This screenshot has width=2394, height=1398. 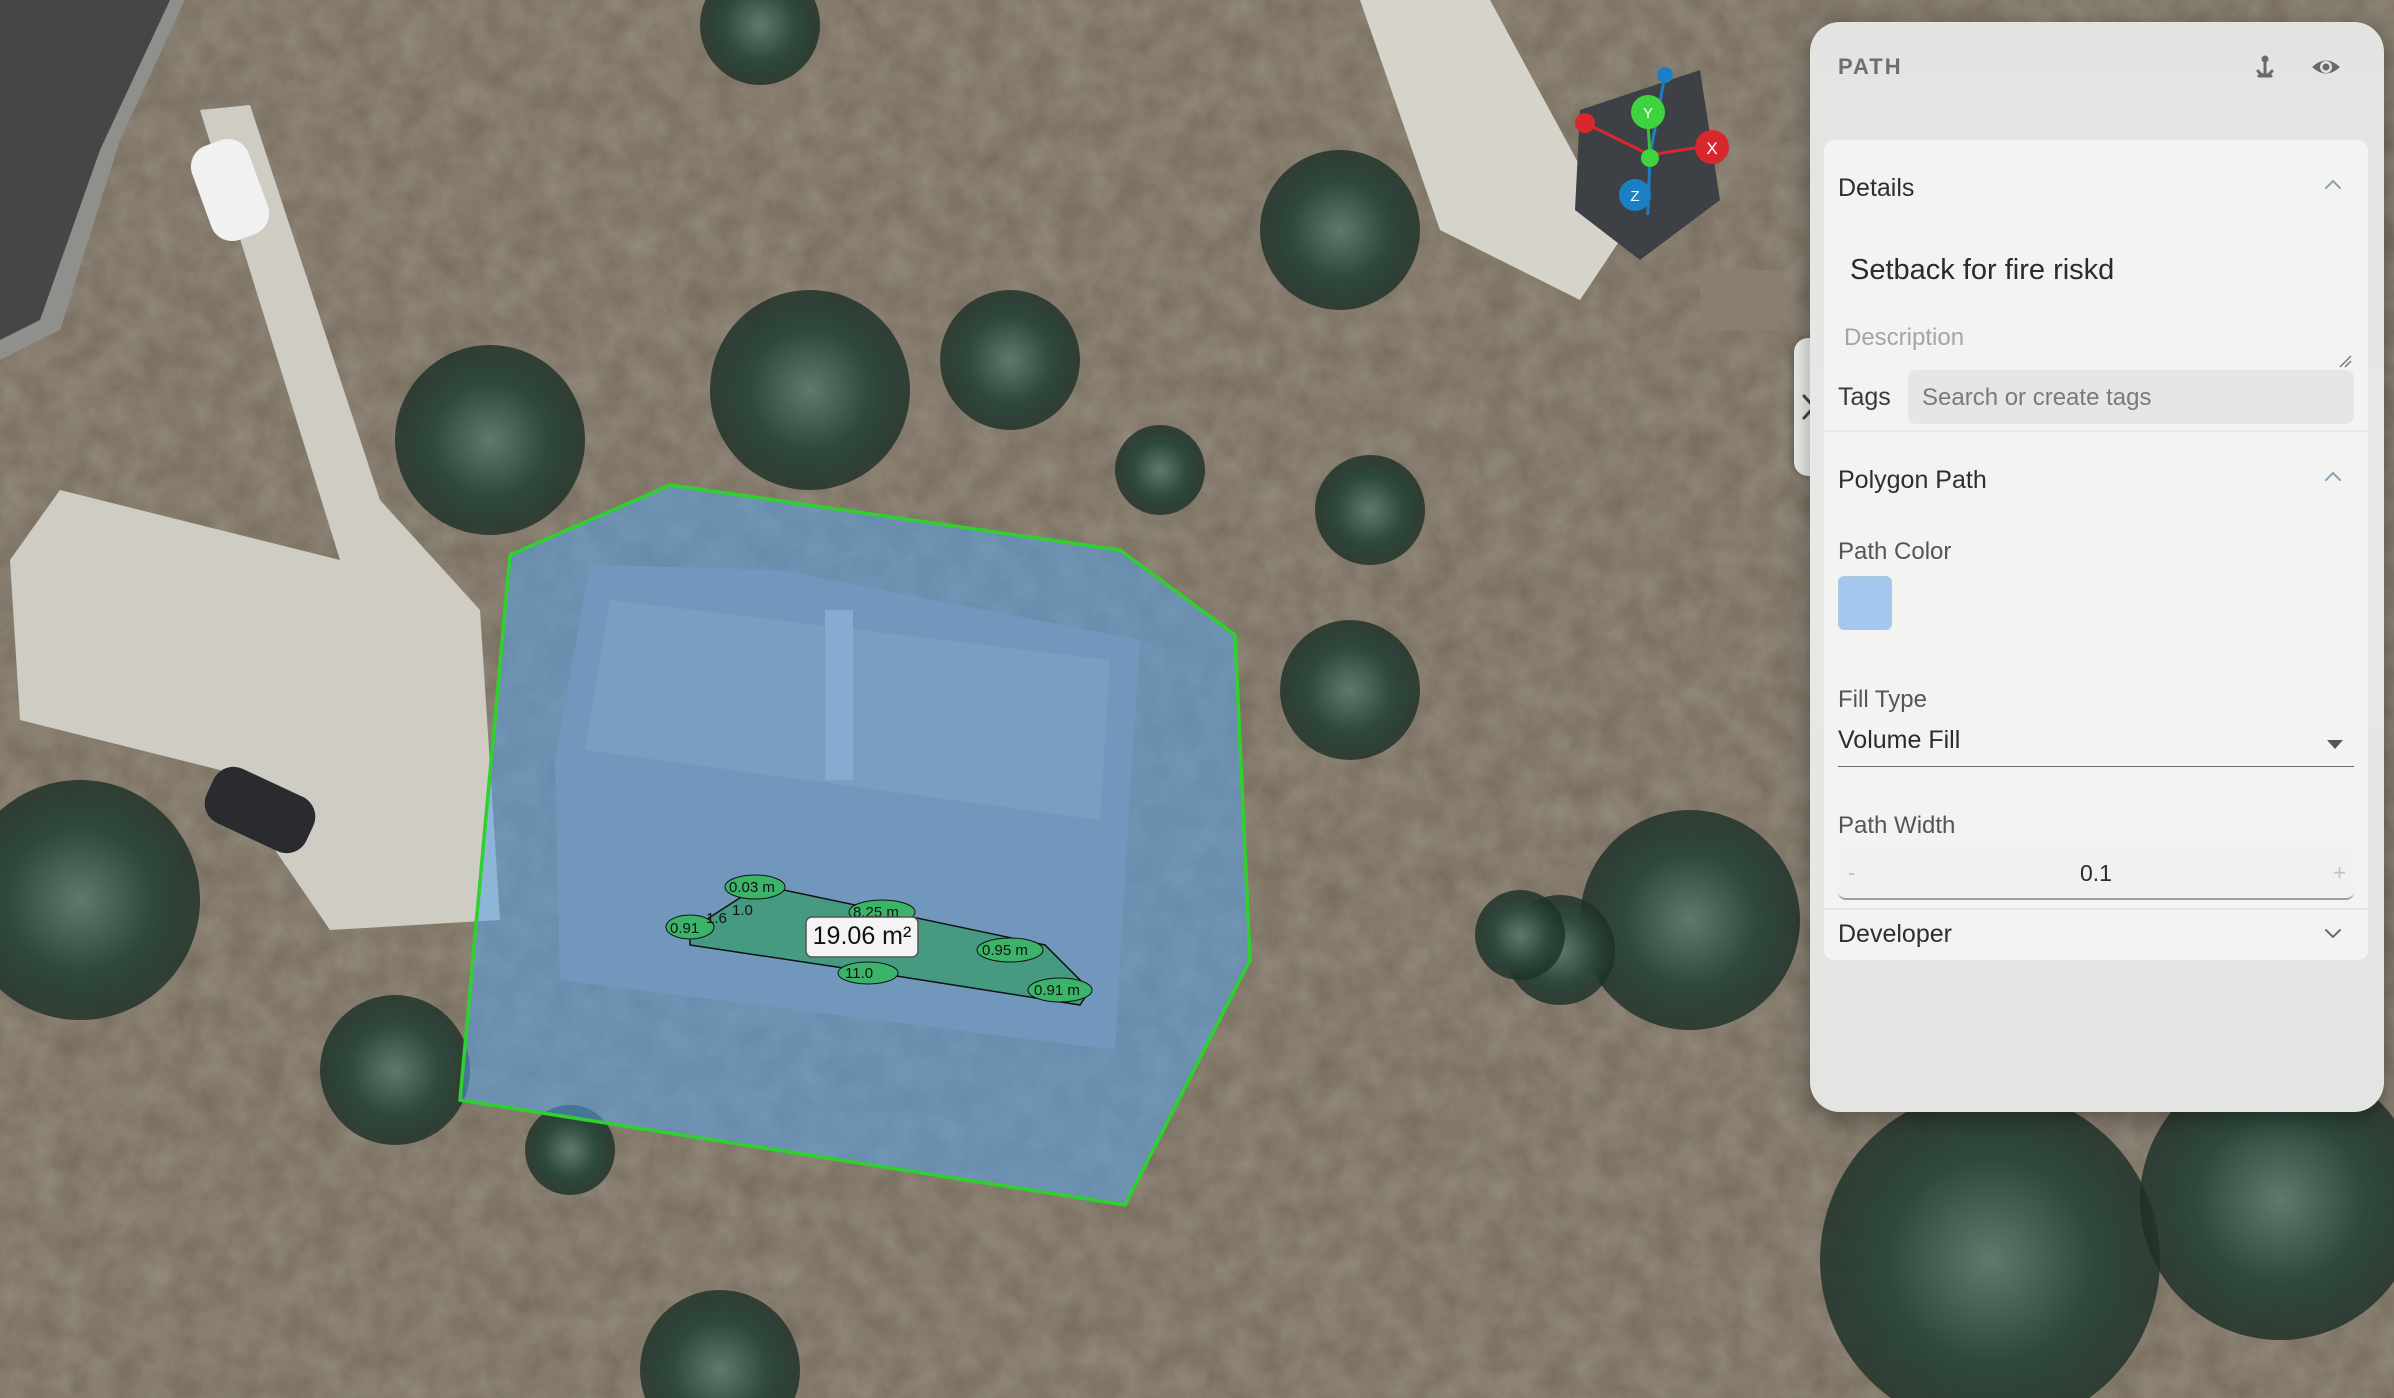 I want to click on polygon-path-heading: Polygon Path, so click(x=1912, y=480).